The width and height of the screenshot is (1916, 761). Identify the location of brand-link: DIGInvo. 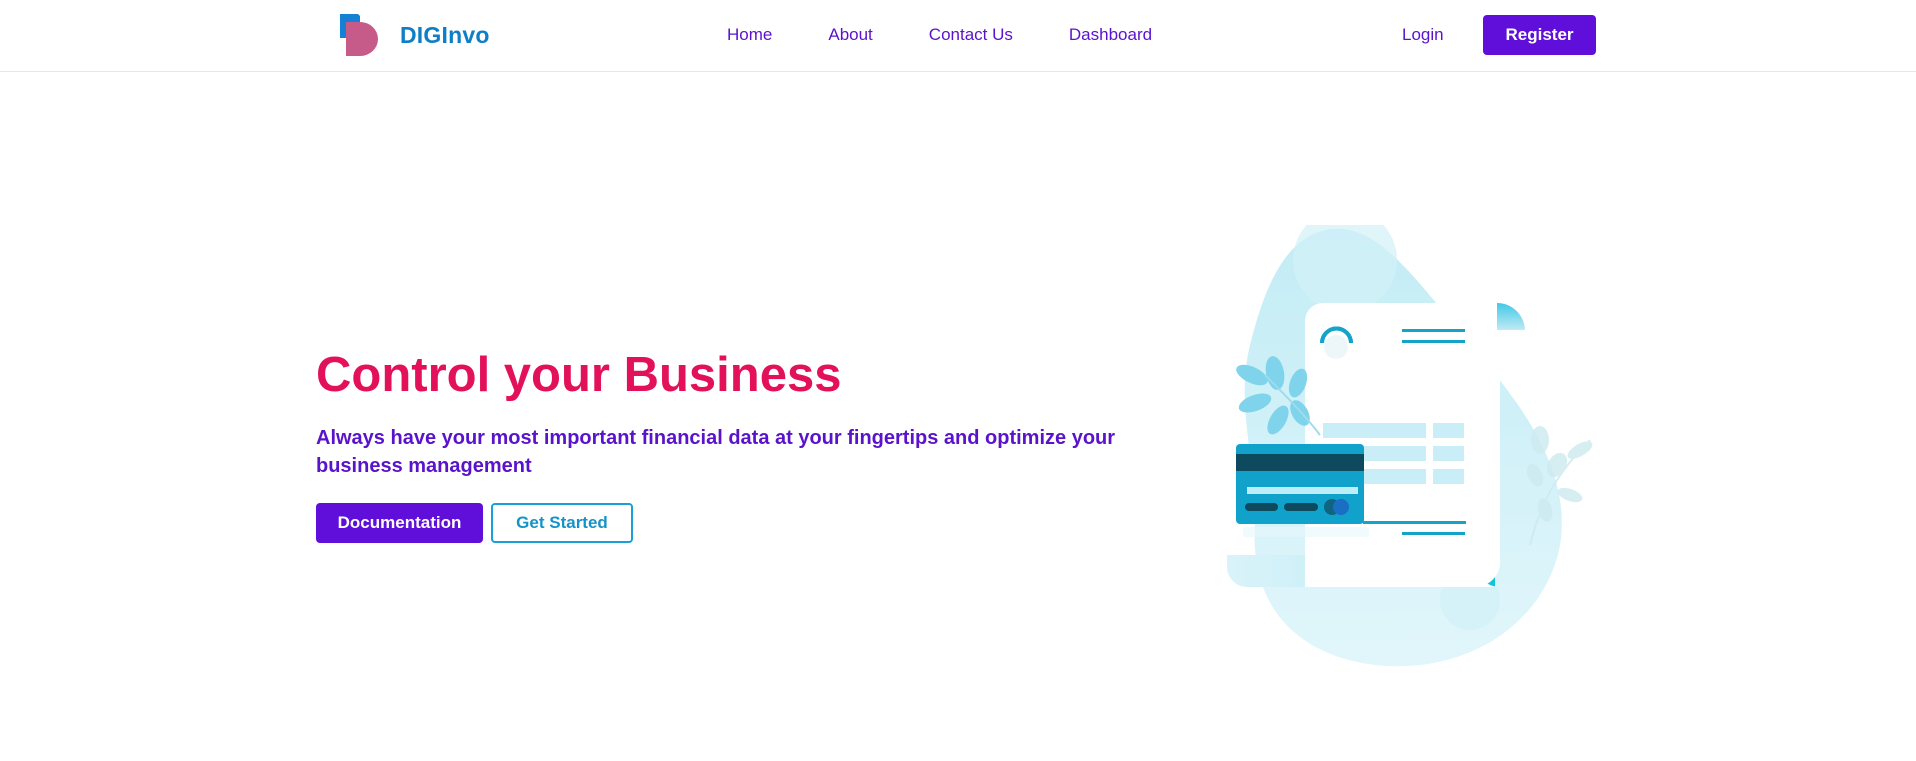
(414, 35).